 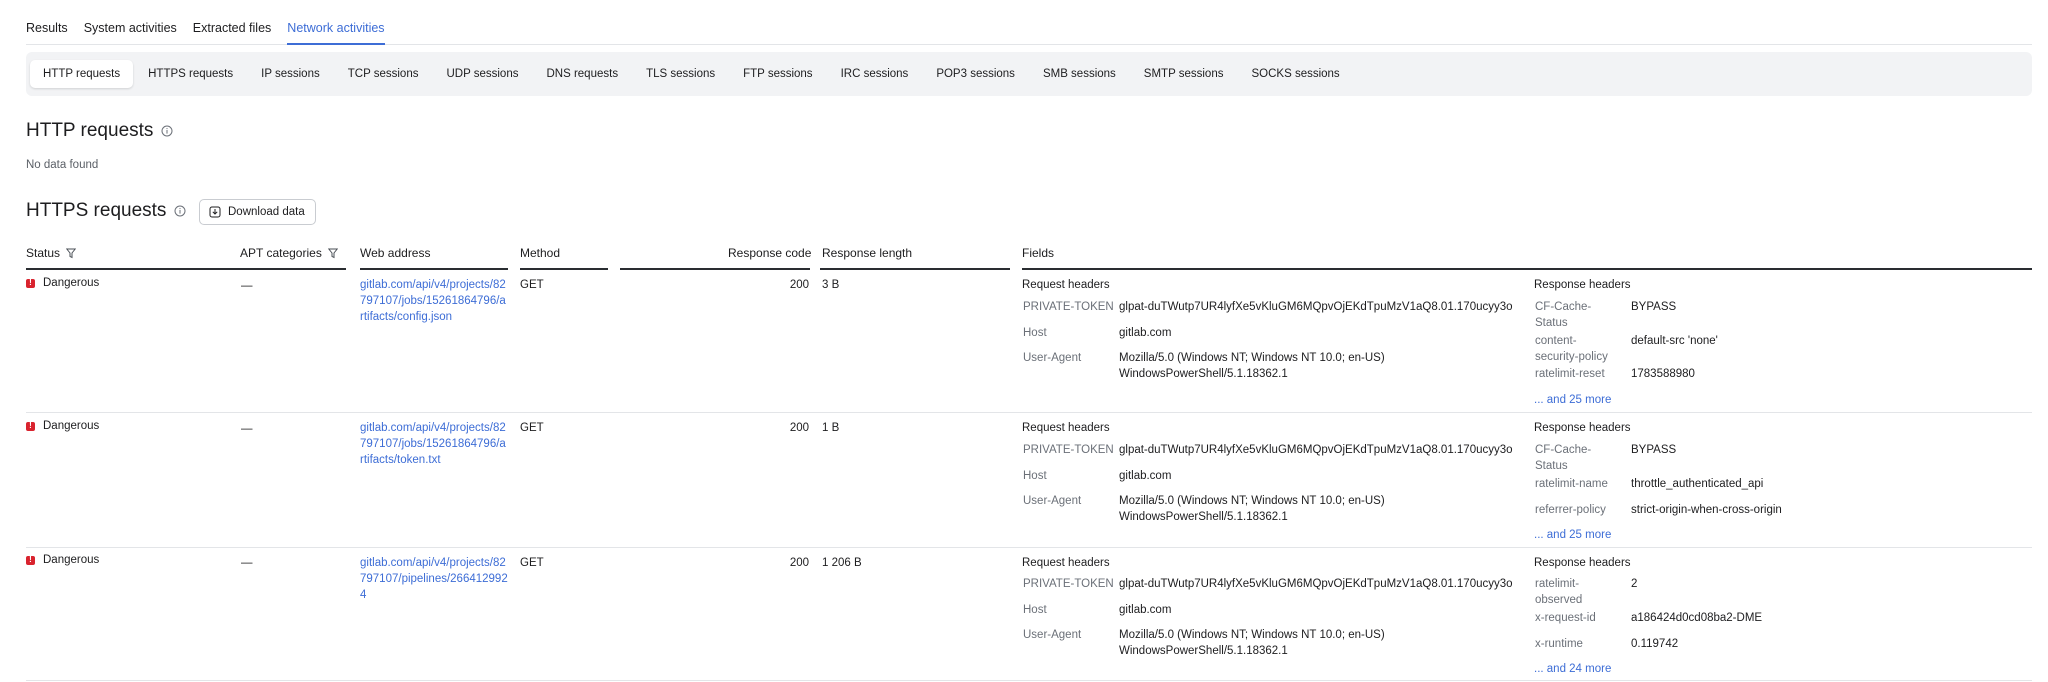 What do you see at coordinates (1571, 357) in the screenshot?
I see `response-header-key-line: security-policy` at bounding box center [1571, 357].